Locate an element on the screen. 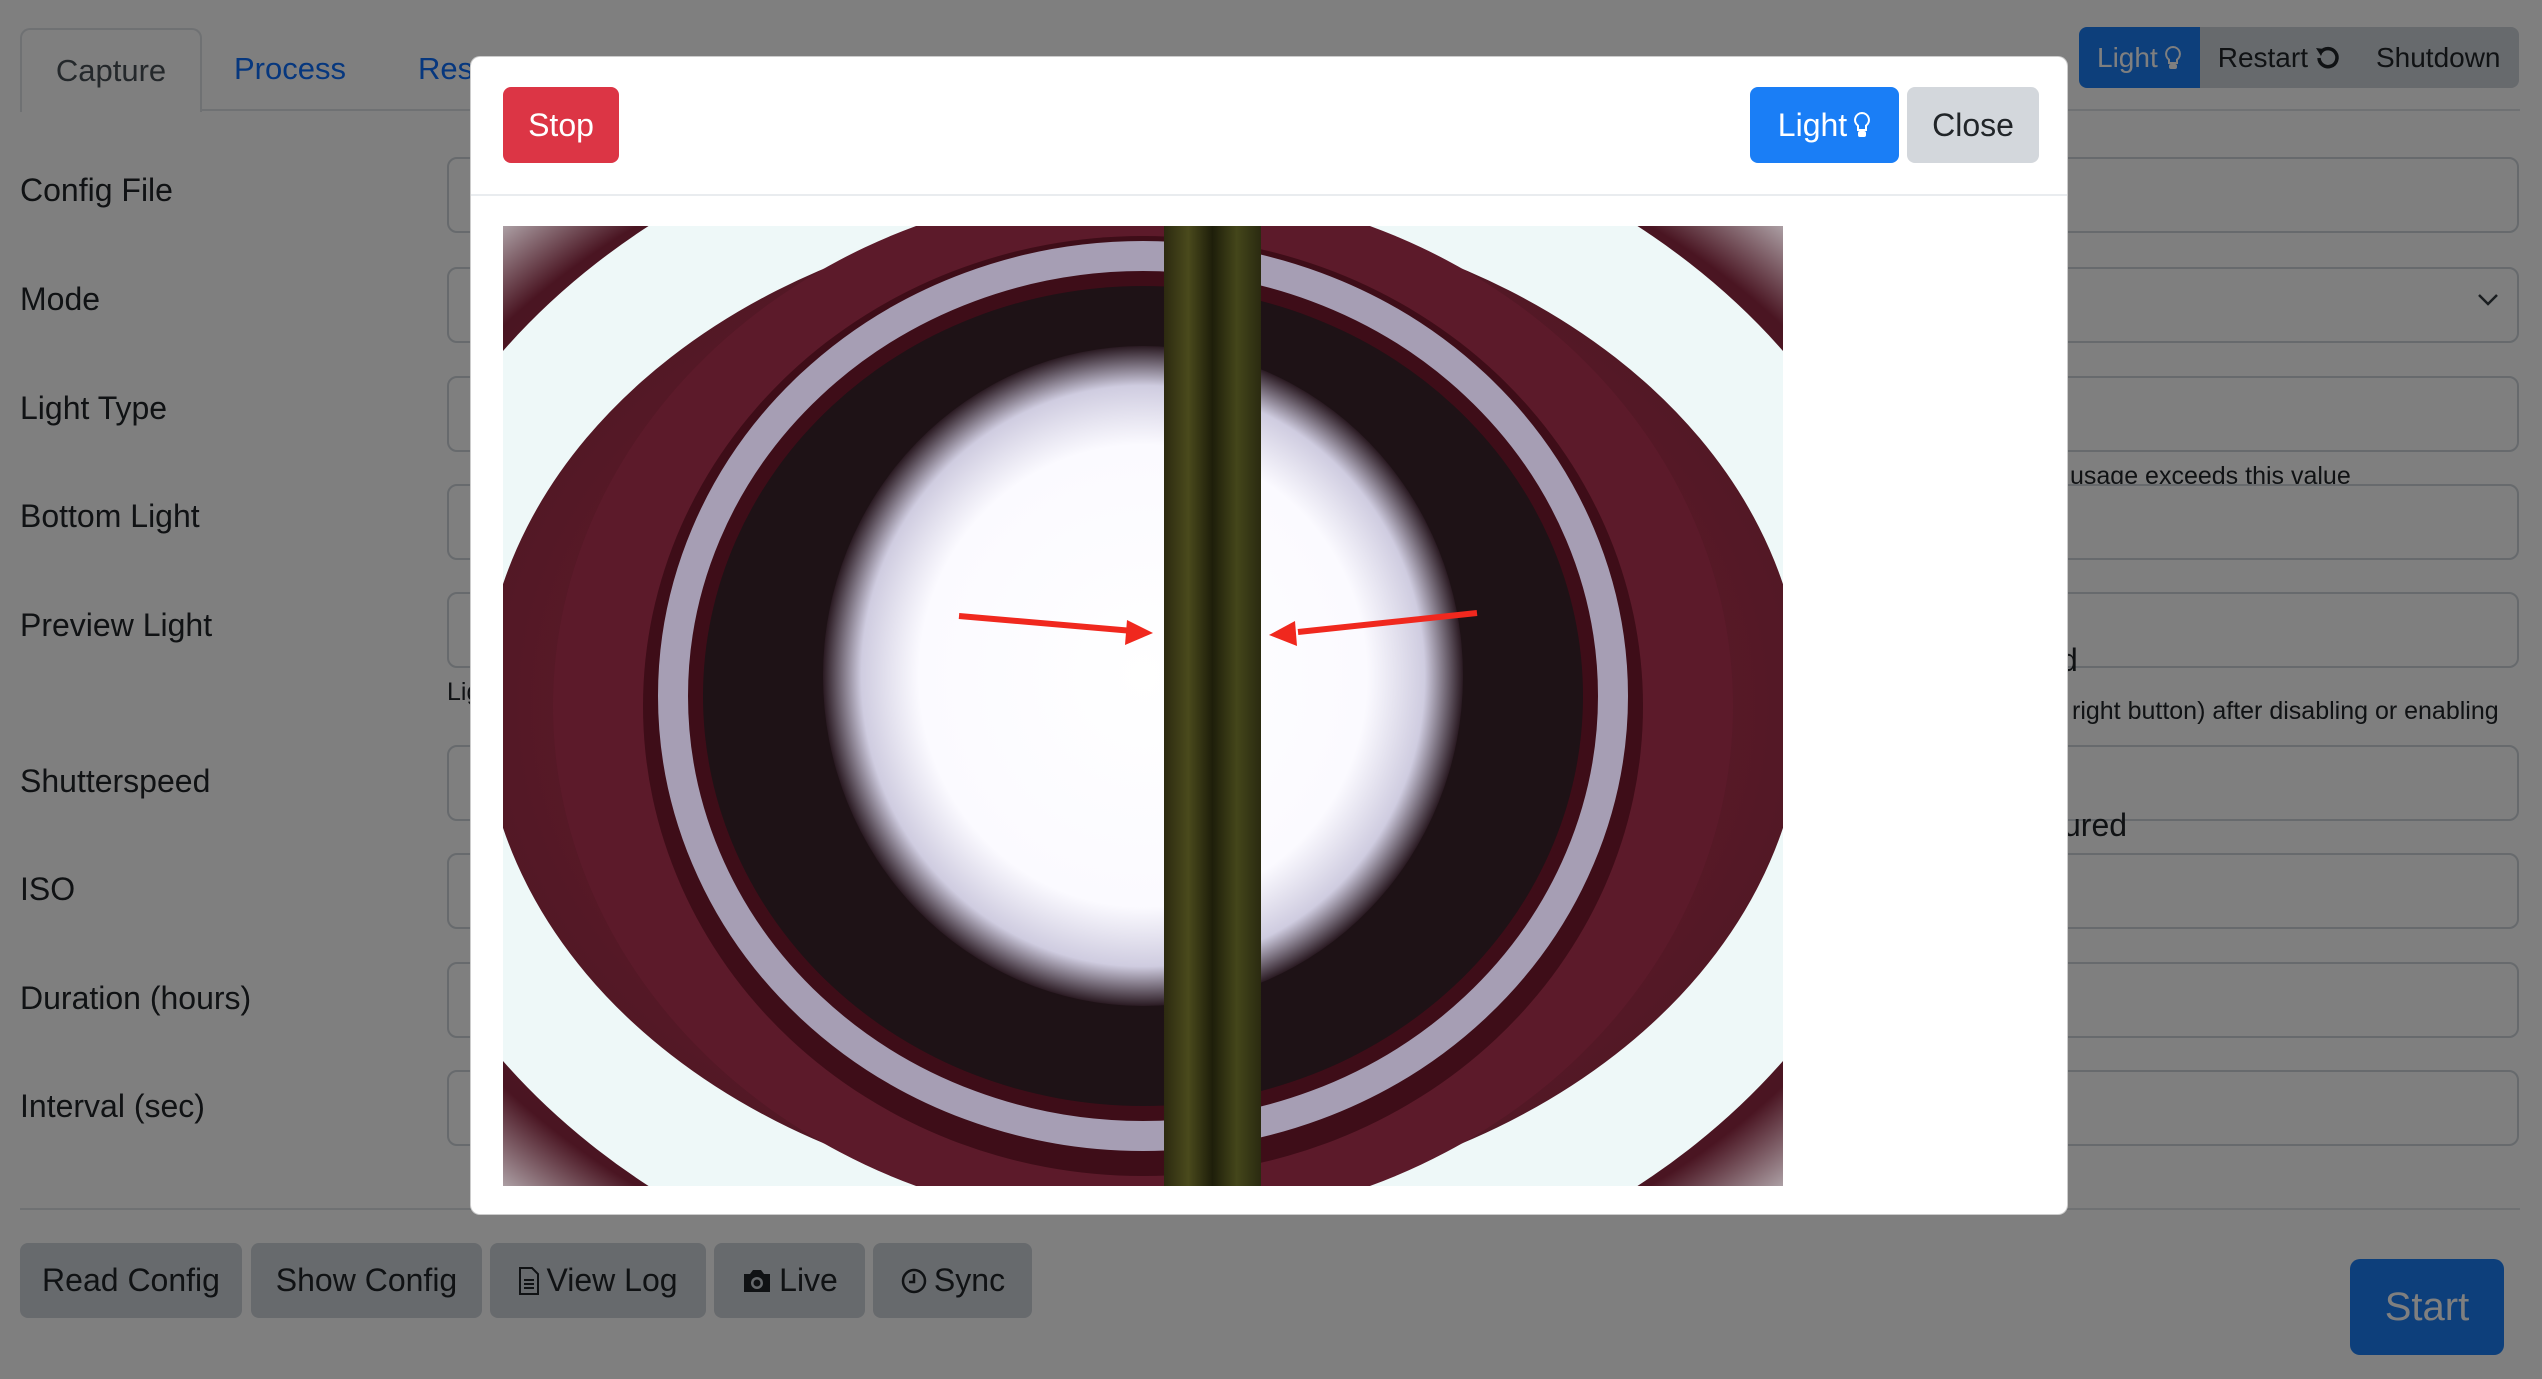  stop-label: Stop is located at coordinates (561, 124).